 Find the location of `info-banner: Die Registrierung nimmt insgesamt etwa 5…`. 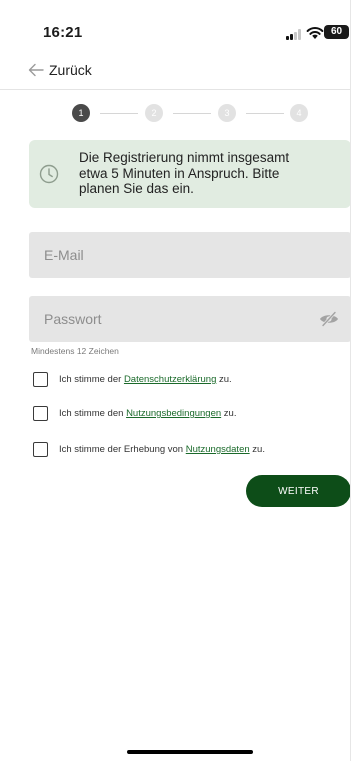

info-banner: Die Registrierung nimmt insgesamt etwa 5… is located at coordinates (190, 174).